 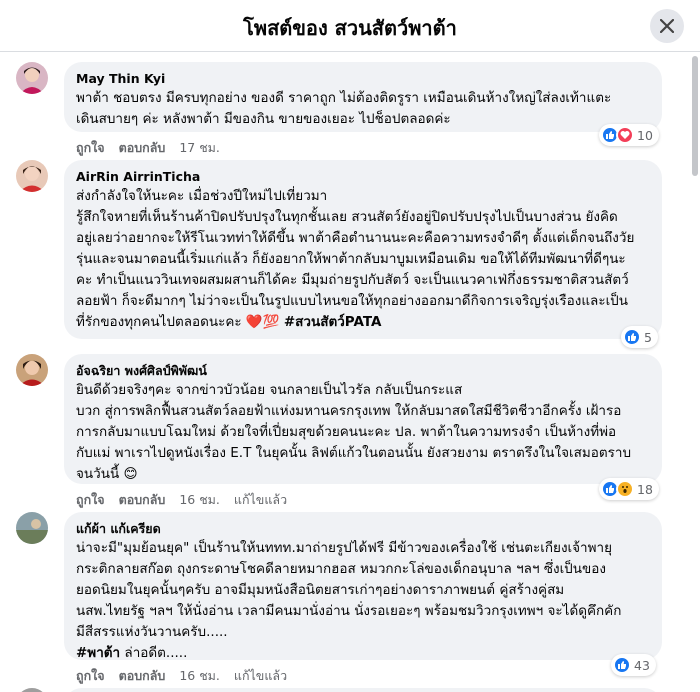 I want to click on reaction-summary: 5, so click(x=639, y=337).